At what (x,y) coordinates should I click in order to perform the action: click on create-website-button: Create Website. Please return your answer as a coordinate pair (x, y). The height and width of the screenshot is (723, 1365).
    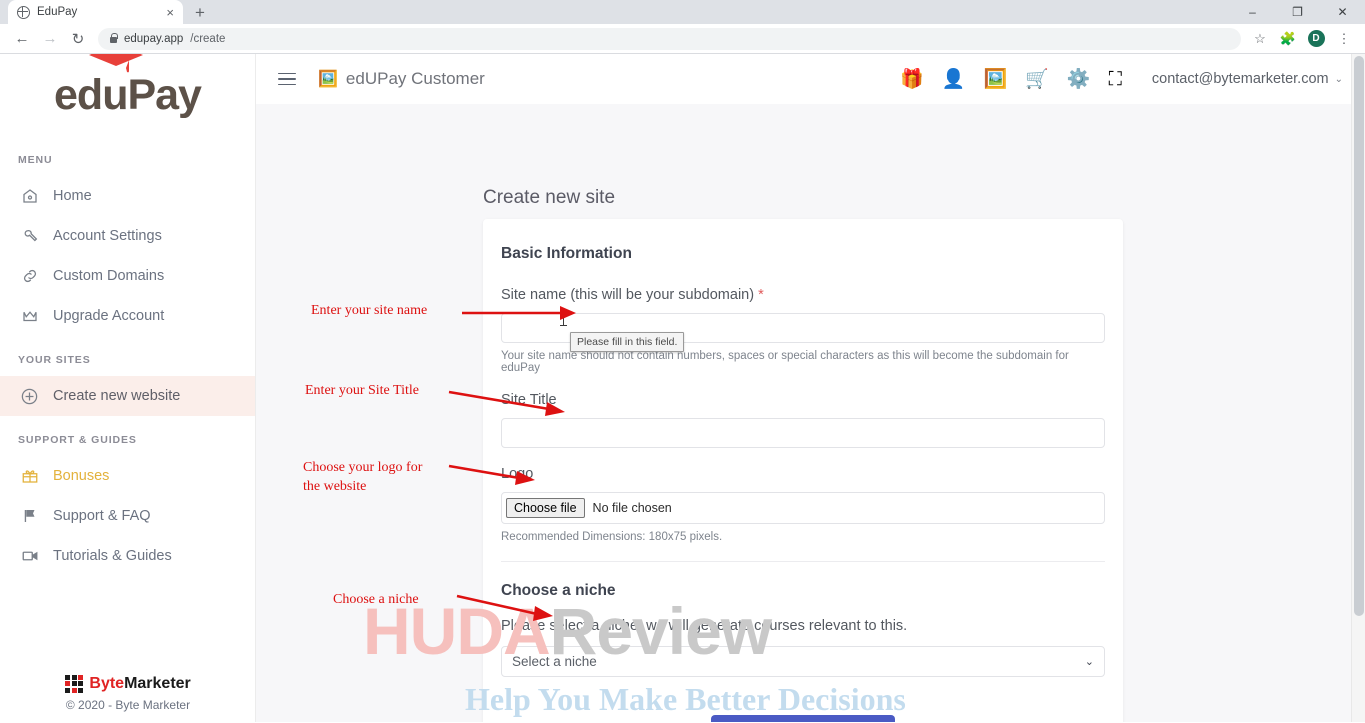
    Looking at the image, I should click on (803, 718).